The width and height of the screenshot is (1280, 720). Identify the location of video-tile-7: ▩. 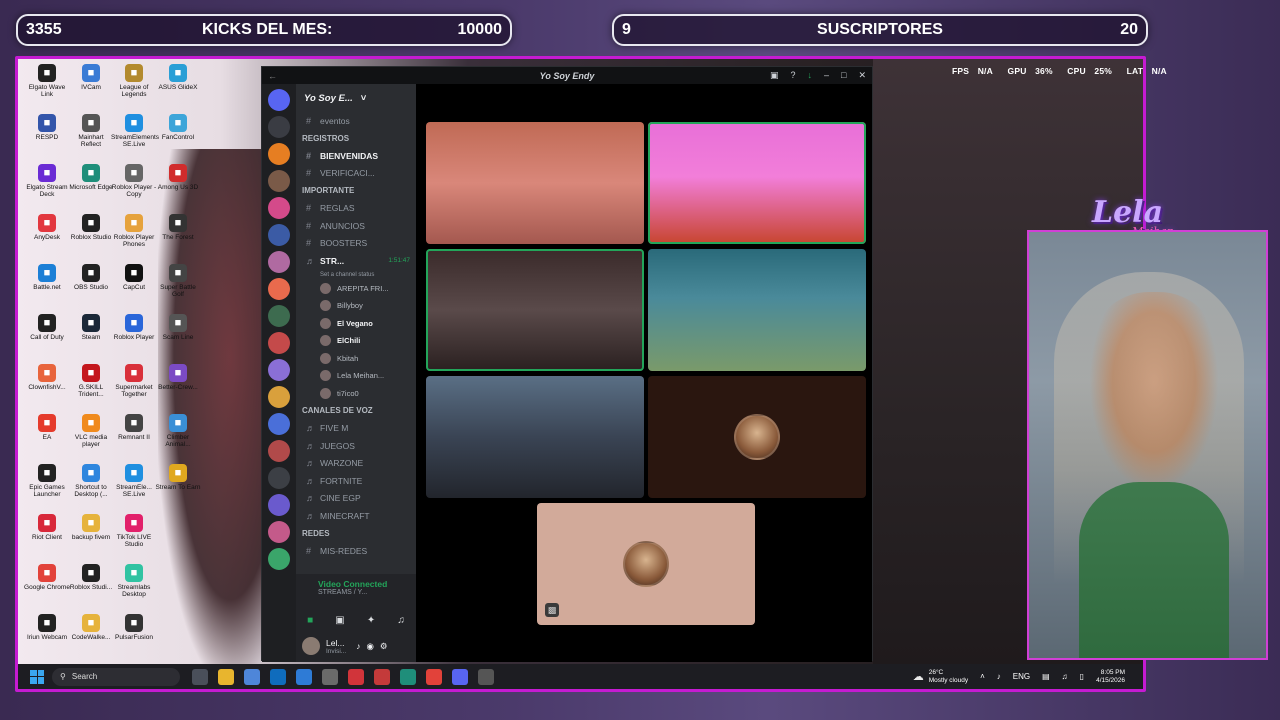
(646, 564).